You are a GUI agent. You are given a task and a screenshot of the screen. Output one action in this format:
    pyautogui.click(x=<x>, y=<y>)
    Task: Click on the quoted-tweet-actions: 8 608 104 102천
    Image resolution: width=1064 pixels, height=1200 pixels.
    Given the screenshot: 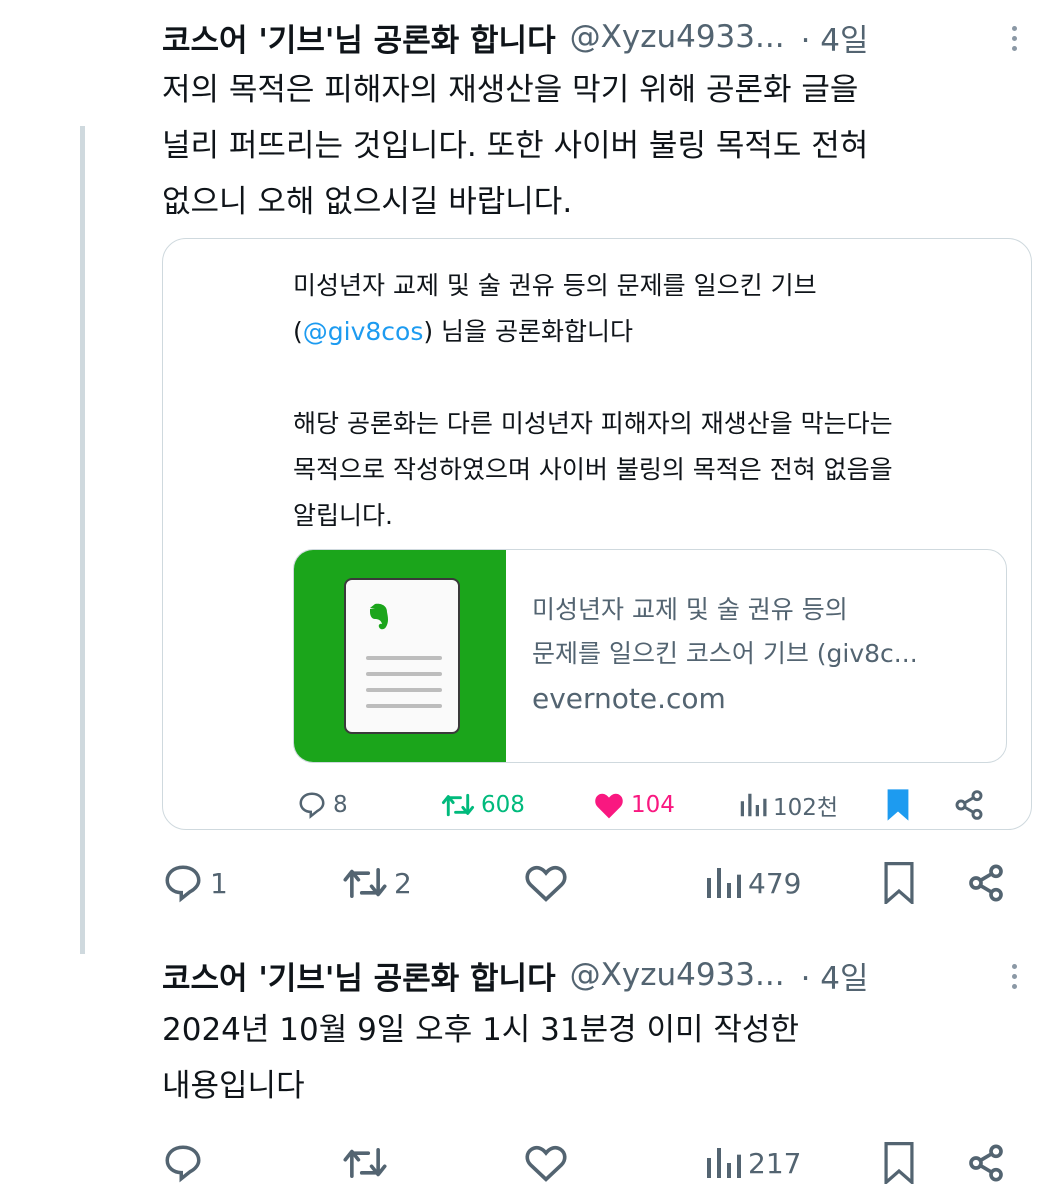 What is the action you would take?
    pyautogui.click(x=647, y=805)
    